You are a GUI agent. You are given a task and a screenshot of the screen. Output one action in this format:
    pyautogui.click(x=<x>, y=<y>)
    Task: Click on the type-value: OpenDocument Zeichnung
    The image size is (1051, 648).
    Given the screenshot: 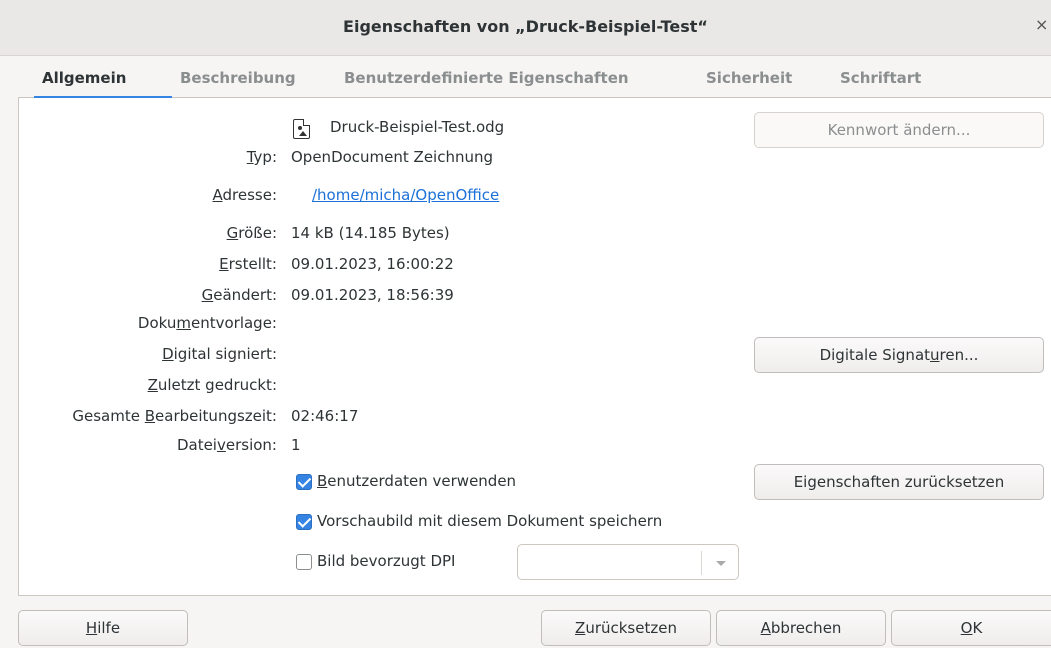 What is the action you would take?
    pyautogui.click(x=392, y=157)
    